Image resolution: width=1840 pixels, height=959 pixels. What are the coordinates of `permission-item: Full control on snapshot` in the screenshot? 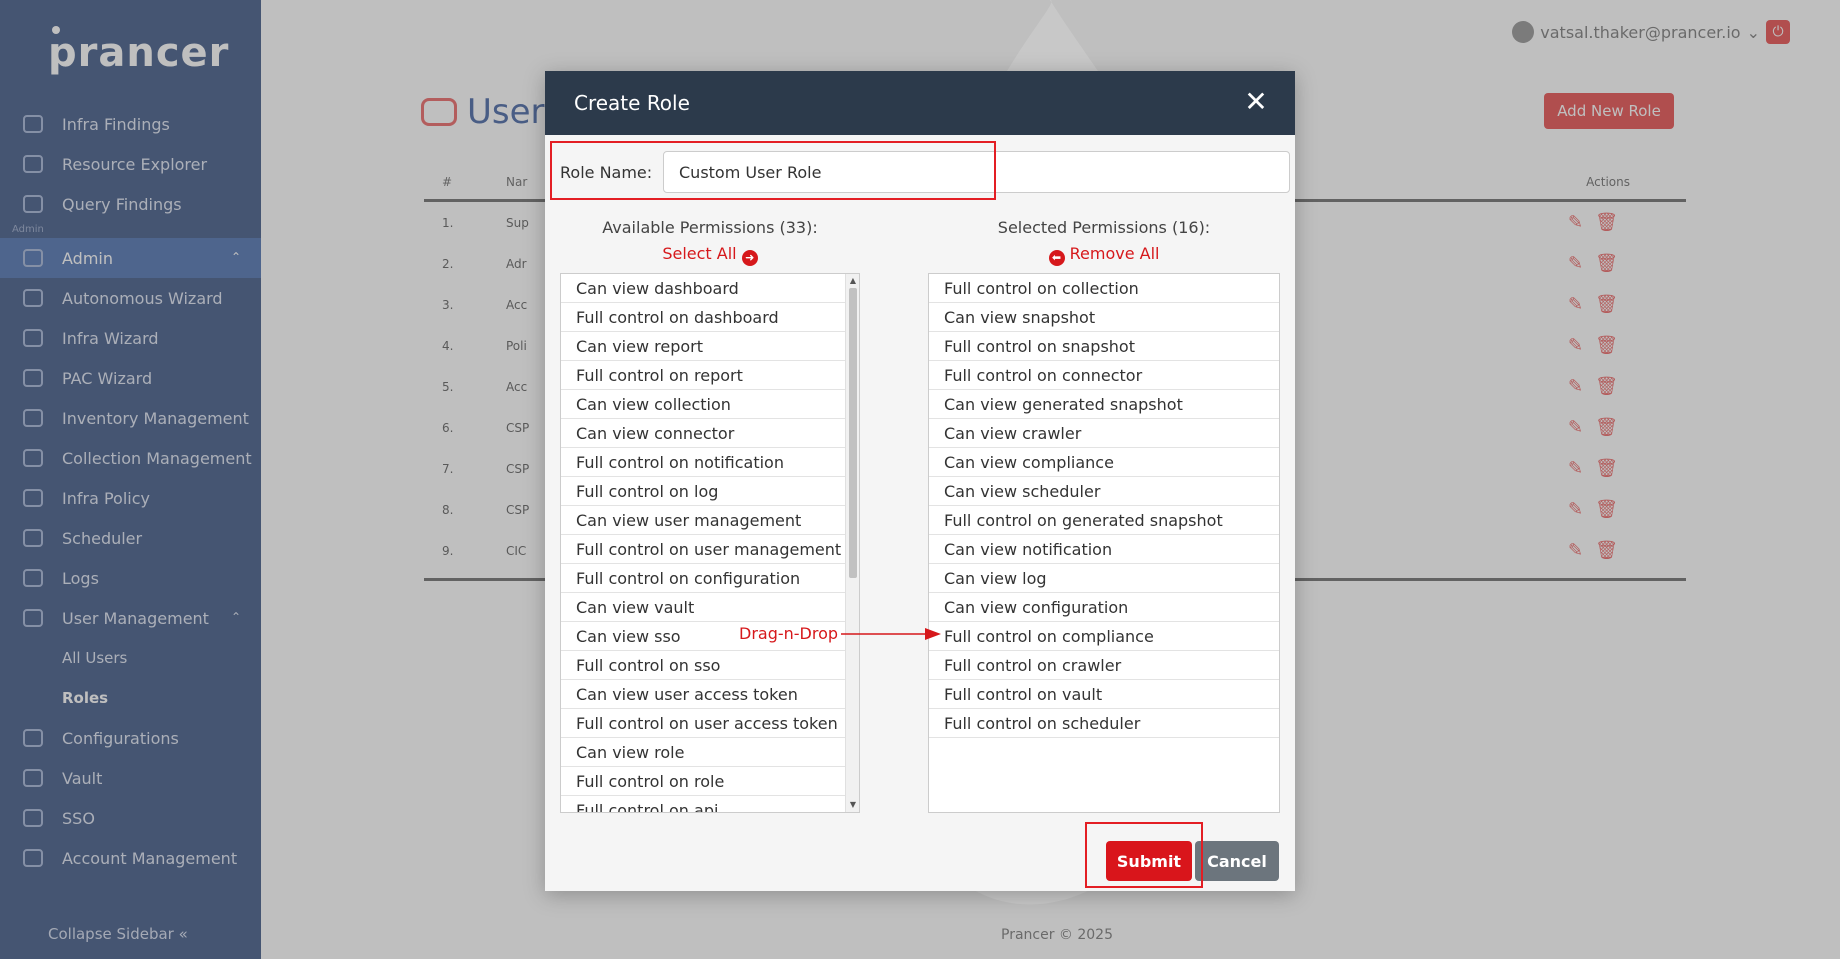 It's located at (1104, 346).